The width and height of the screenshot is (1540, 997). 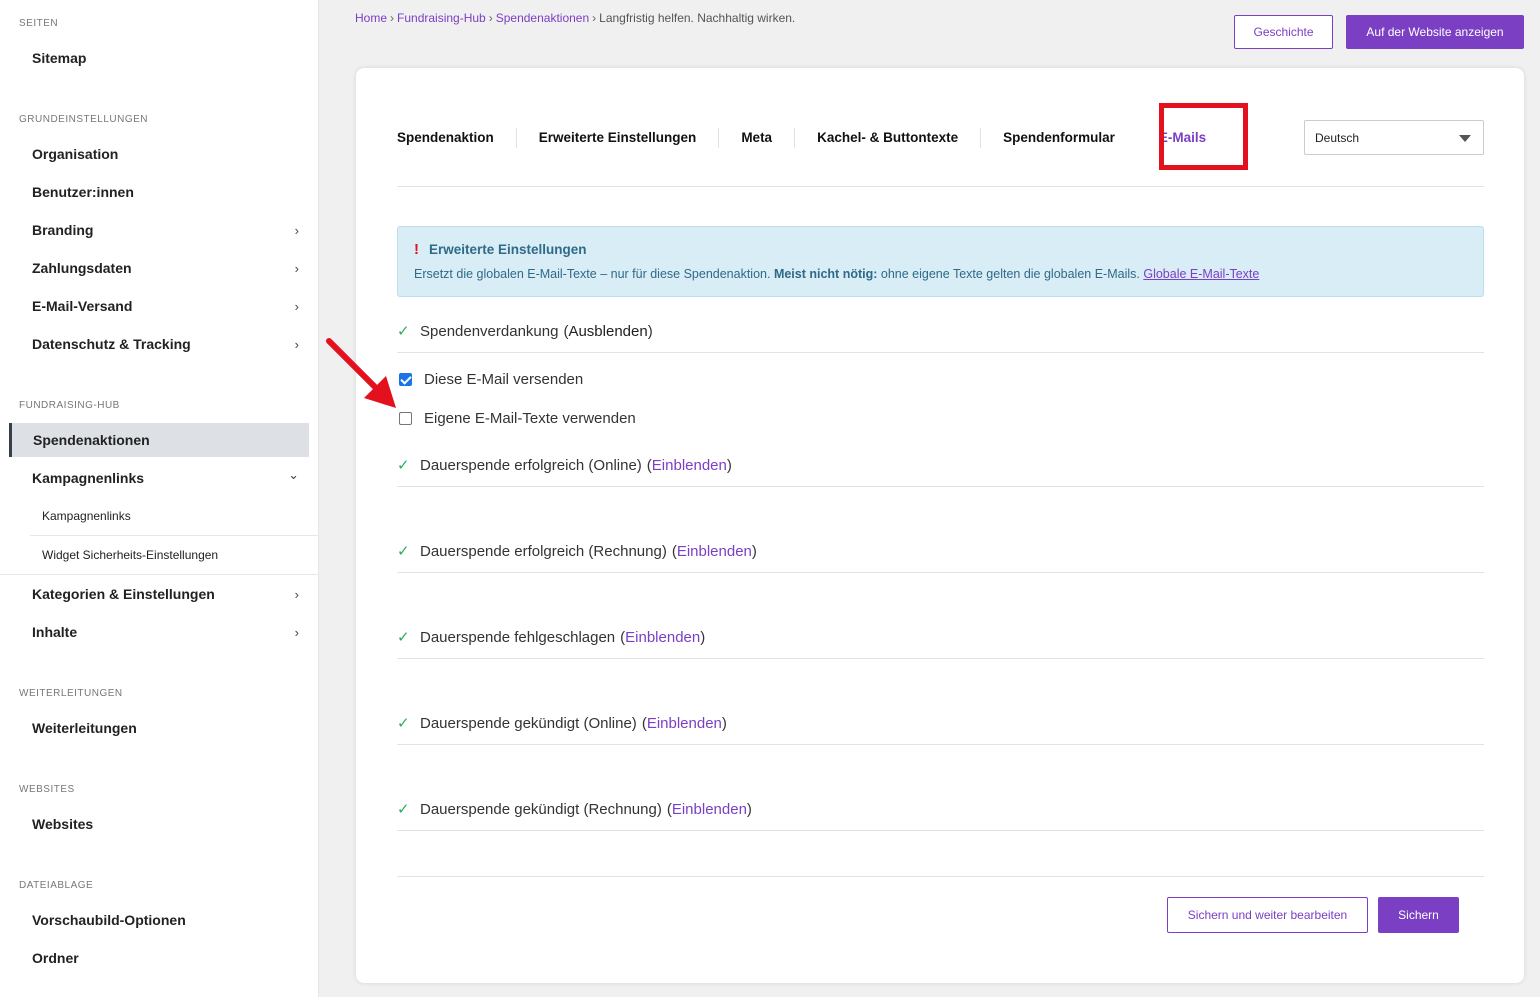 I want to click on exclamation-icon: !, so click(x=416, y=249).